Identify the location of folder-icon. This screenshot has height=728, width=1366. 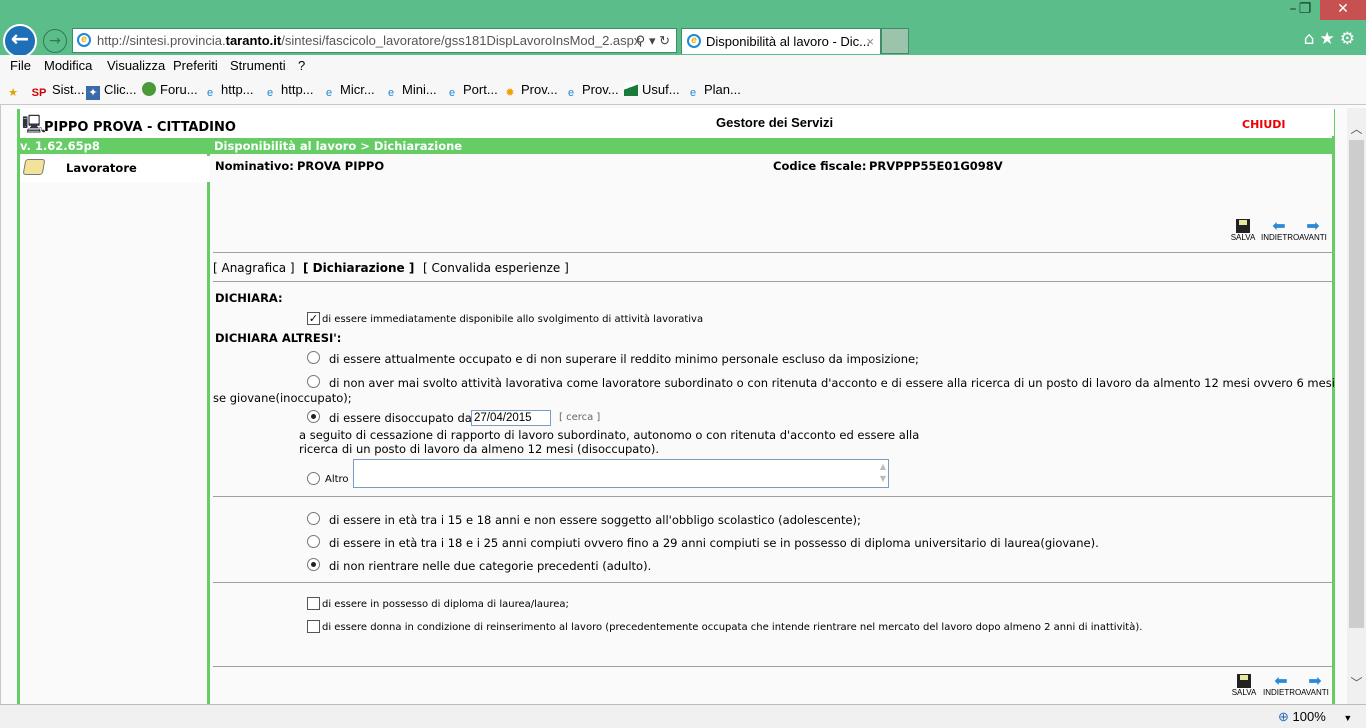
(34, 167).